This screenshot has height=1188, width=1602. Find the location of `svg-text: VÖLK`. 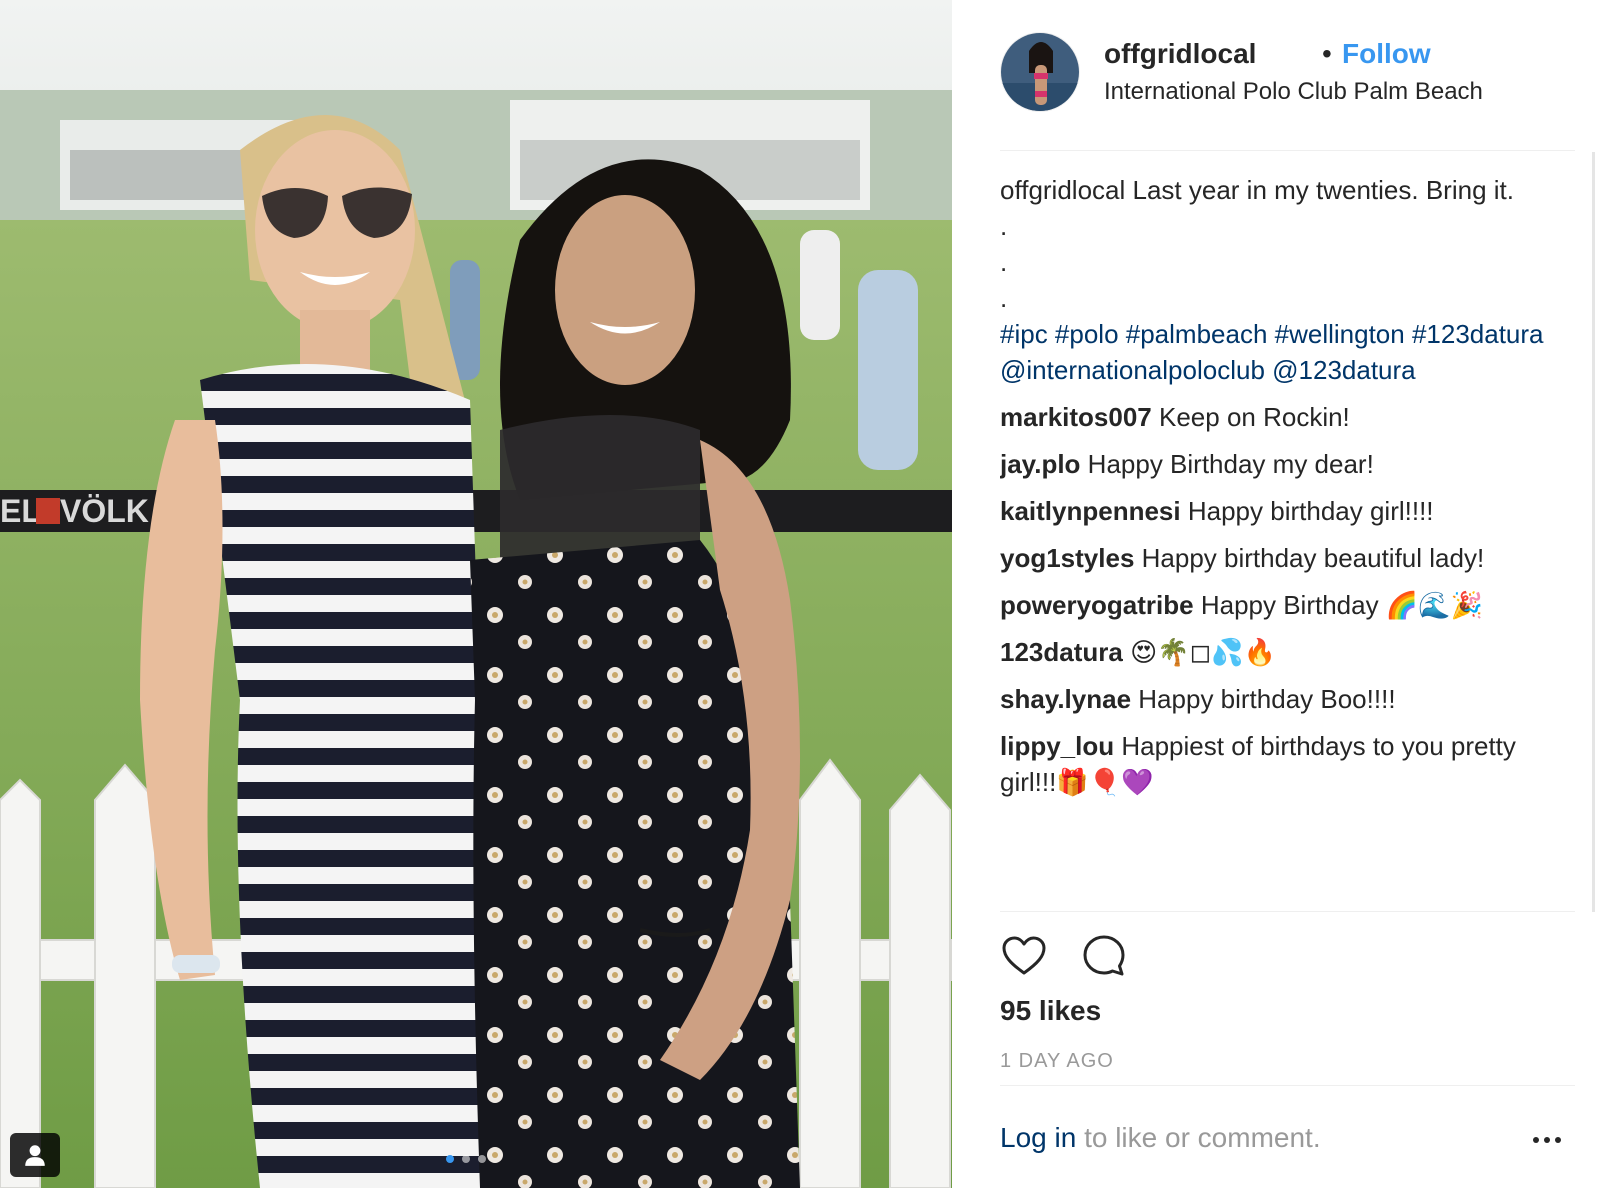

svg-text: VÖLK is located at coordinates (104, 511).